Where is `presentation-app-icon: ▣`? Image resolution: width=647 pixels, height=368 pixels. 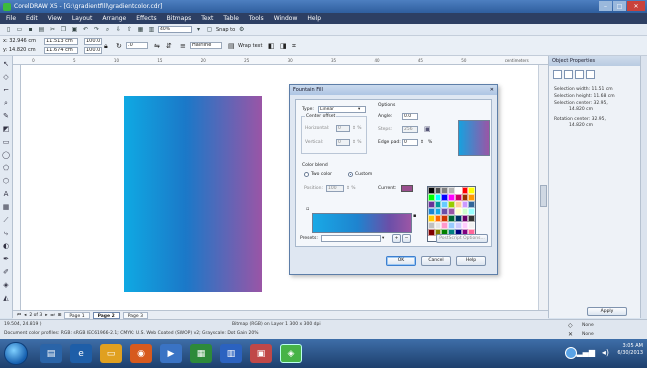
presentation-app-icon: ▣ is located at coordinates (261, 353).